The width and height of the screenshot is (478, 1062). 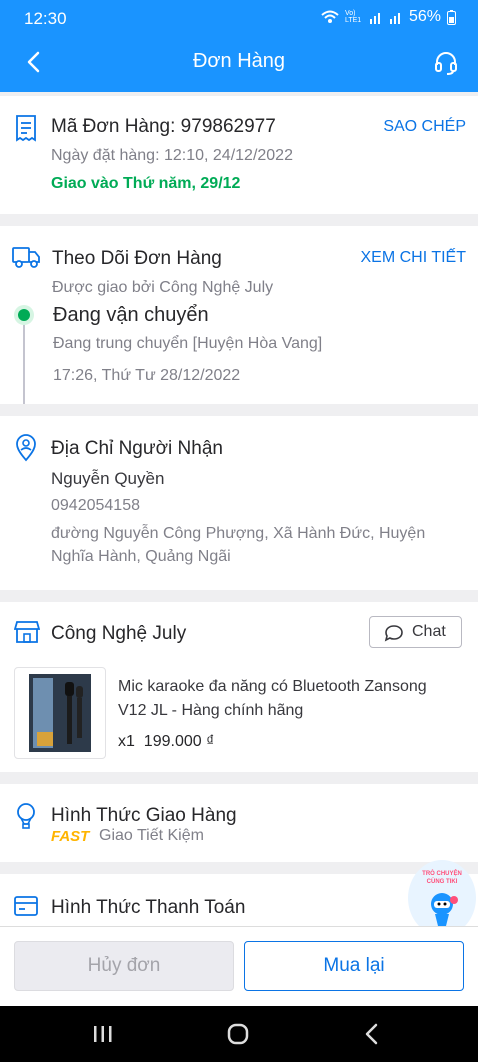 I want to click on tracking-title: Theo Dõi Đơn Hàng, so click(x=137, y=258).